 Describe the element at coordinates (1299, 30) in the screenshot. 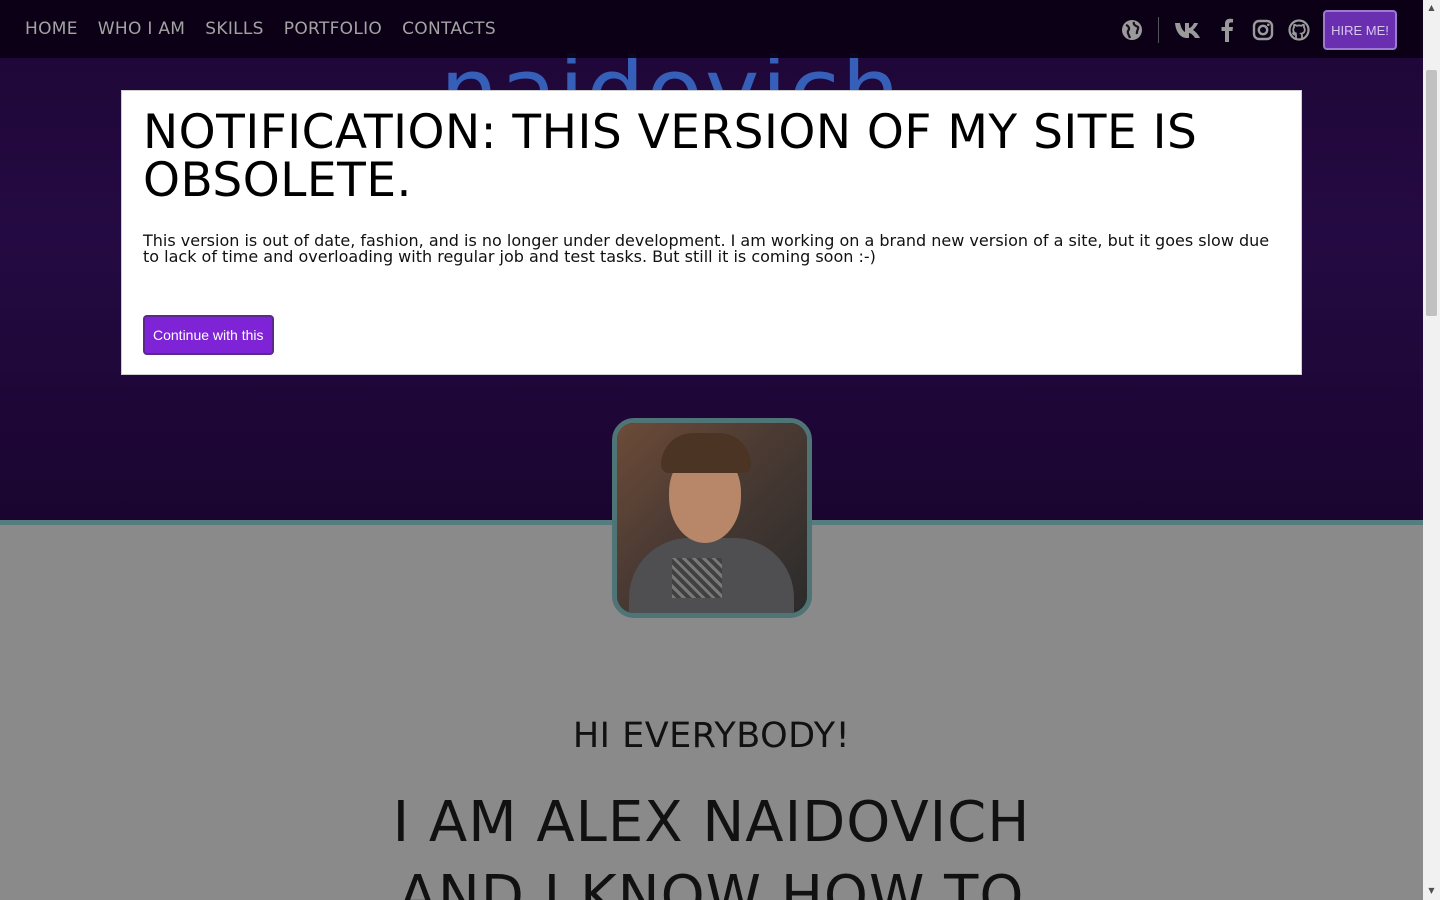

I see `github-icon` at that location.